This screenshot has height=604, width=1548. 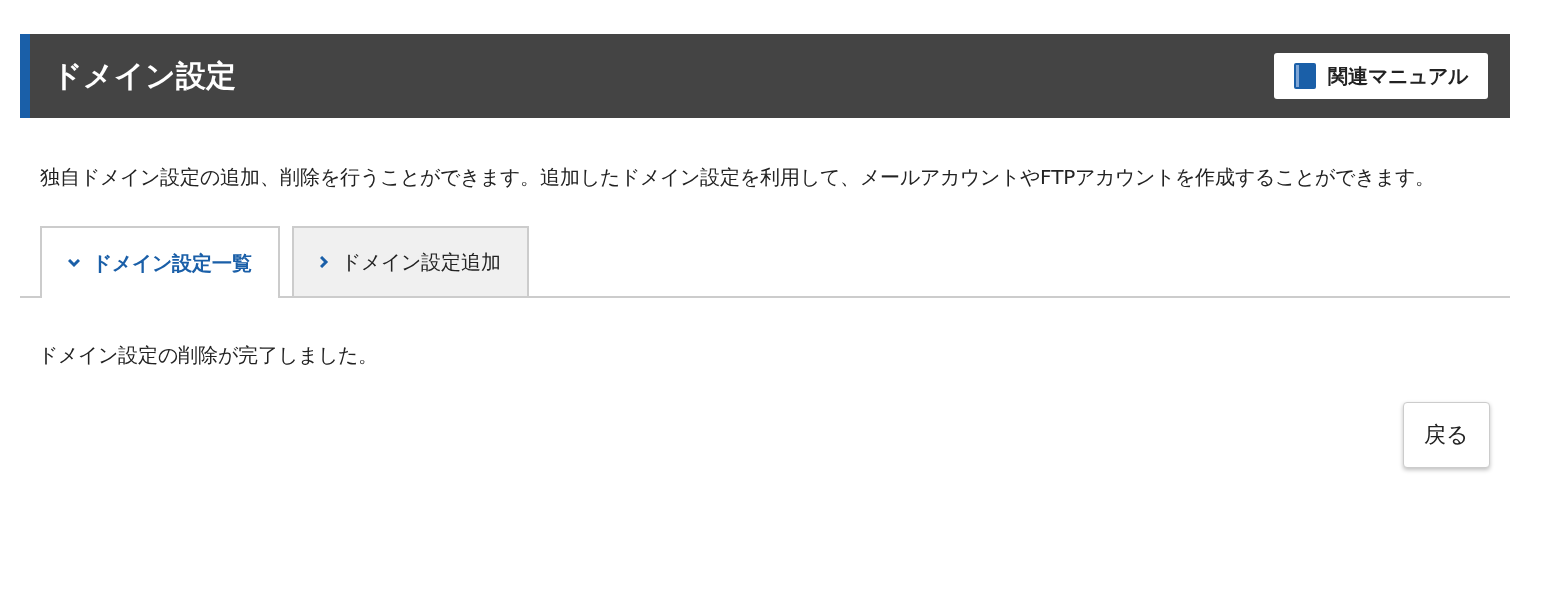 I want to click on book-icon, so click(x=1305, y=76).